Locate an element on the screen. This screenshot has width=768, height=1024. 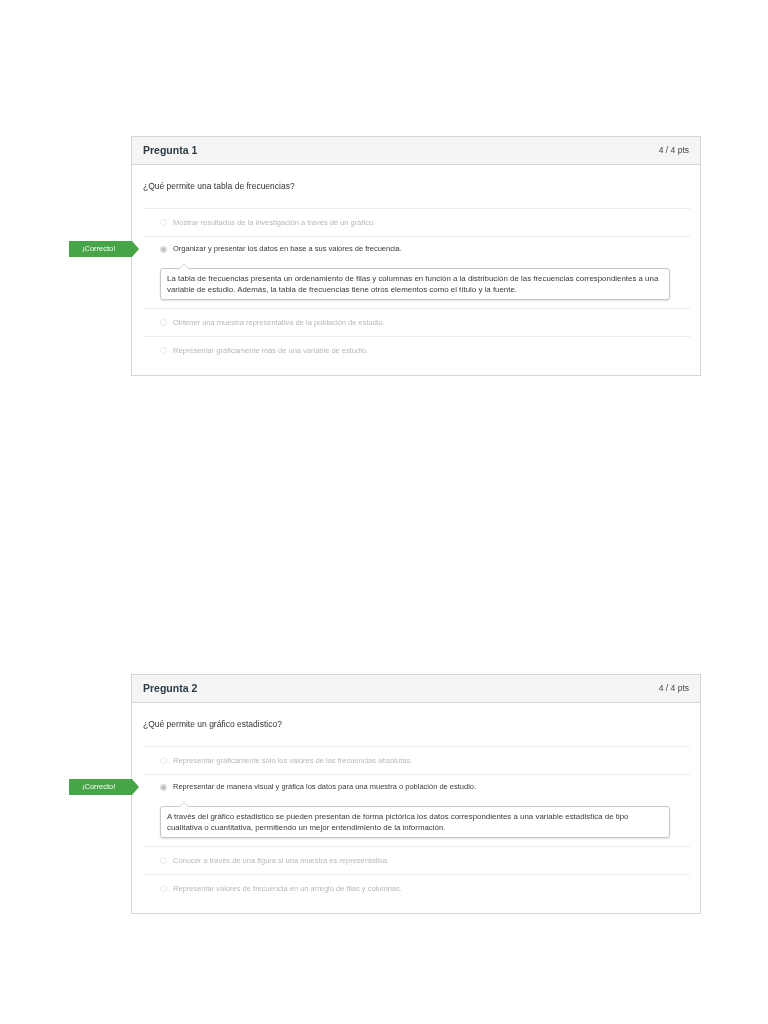
question-title: Pregunta 1 is located at coordinates (170, 150).